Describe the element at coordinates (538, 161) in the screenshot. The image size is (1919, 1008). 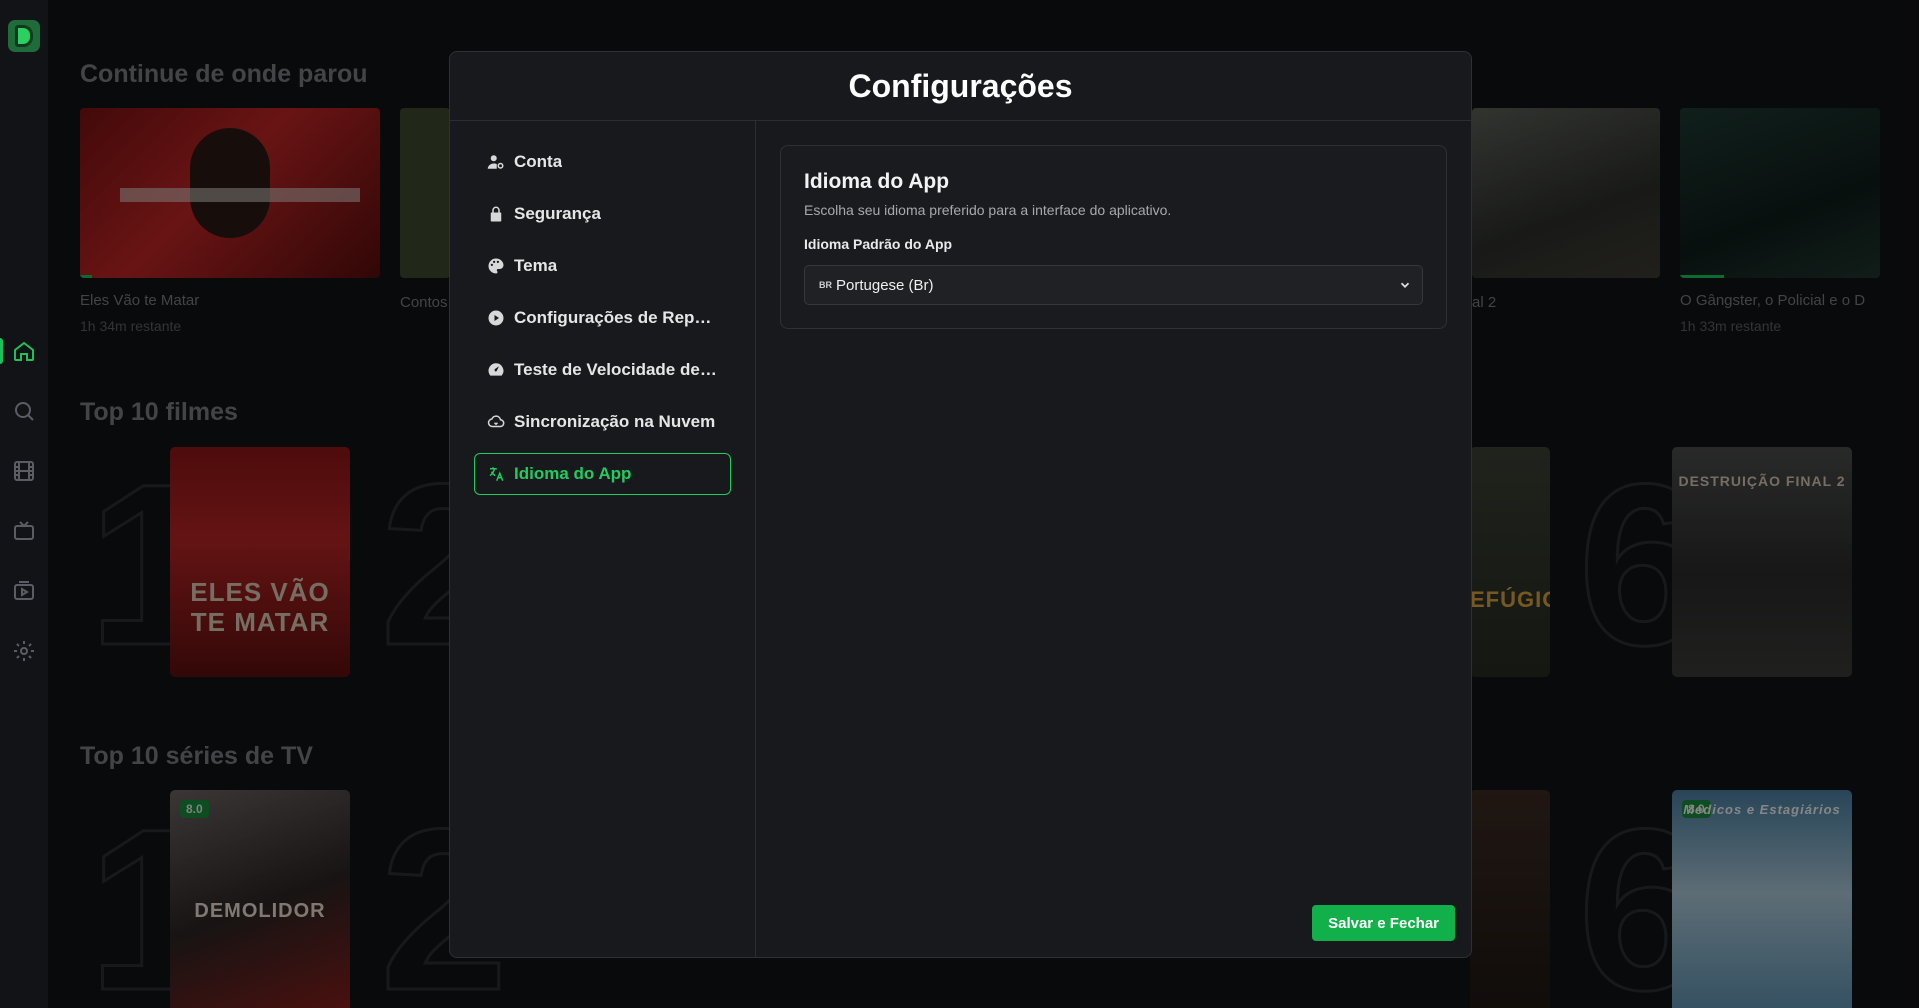
I see `sidebar-item-label: Conta` at that location.